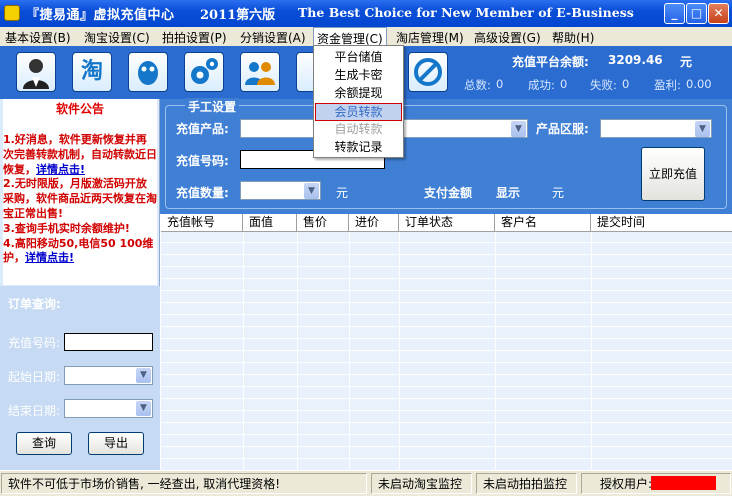 This screenshot has width=732, height=496. I want to click on table-header: 充值帐号 面值 售价 进价 订单状态 客户名 提交时间, so click(446, 223).